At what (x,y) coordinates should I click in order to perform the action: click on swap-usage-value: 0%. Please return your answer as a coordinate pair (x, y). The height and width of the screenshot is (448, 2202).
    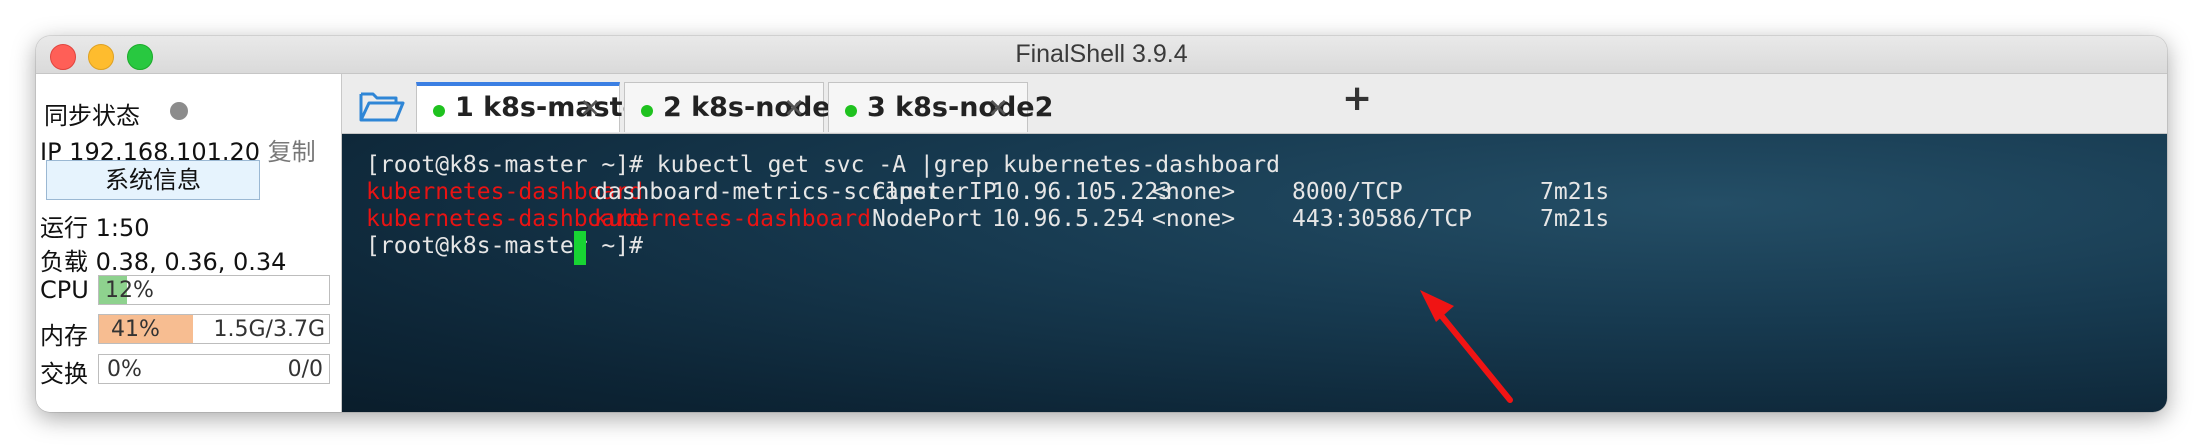
    Looking at the image, I should click on (124, 369).